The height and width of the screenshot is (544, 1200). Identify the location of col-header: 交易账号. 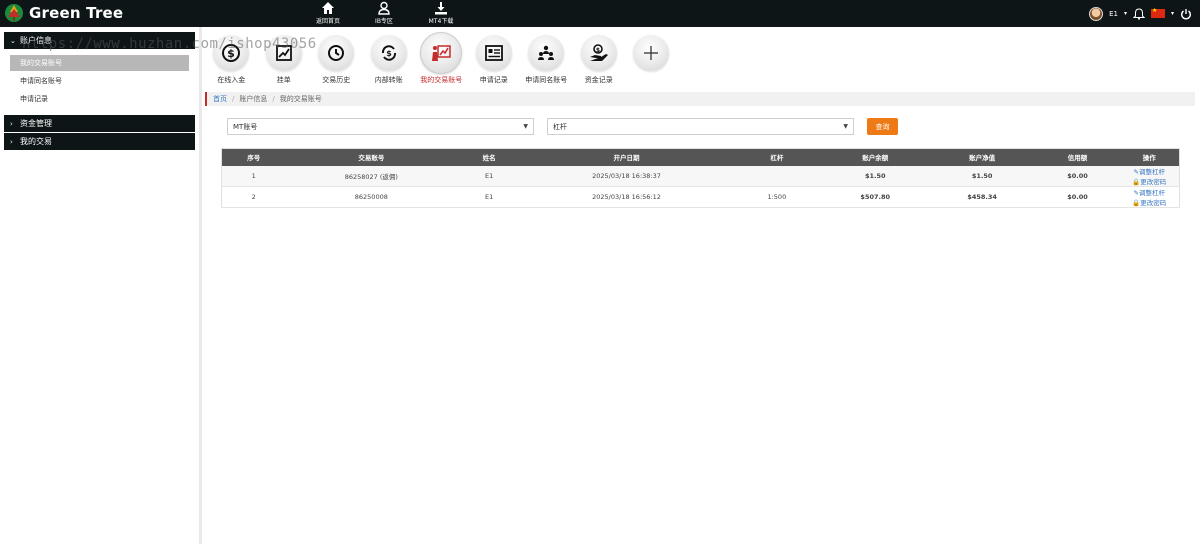
(371, 157).